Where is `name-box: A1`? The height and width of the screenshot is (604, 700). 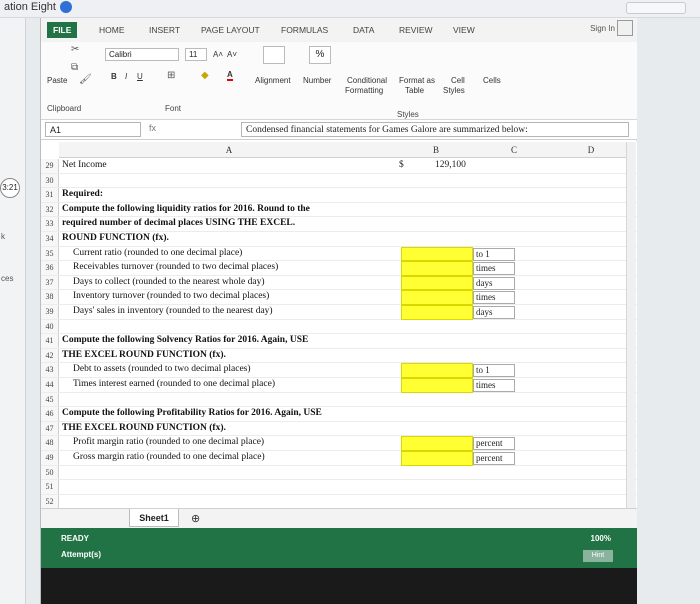 name-box: A1 is located at coordinates (93, 129).